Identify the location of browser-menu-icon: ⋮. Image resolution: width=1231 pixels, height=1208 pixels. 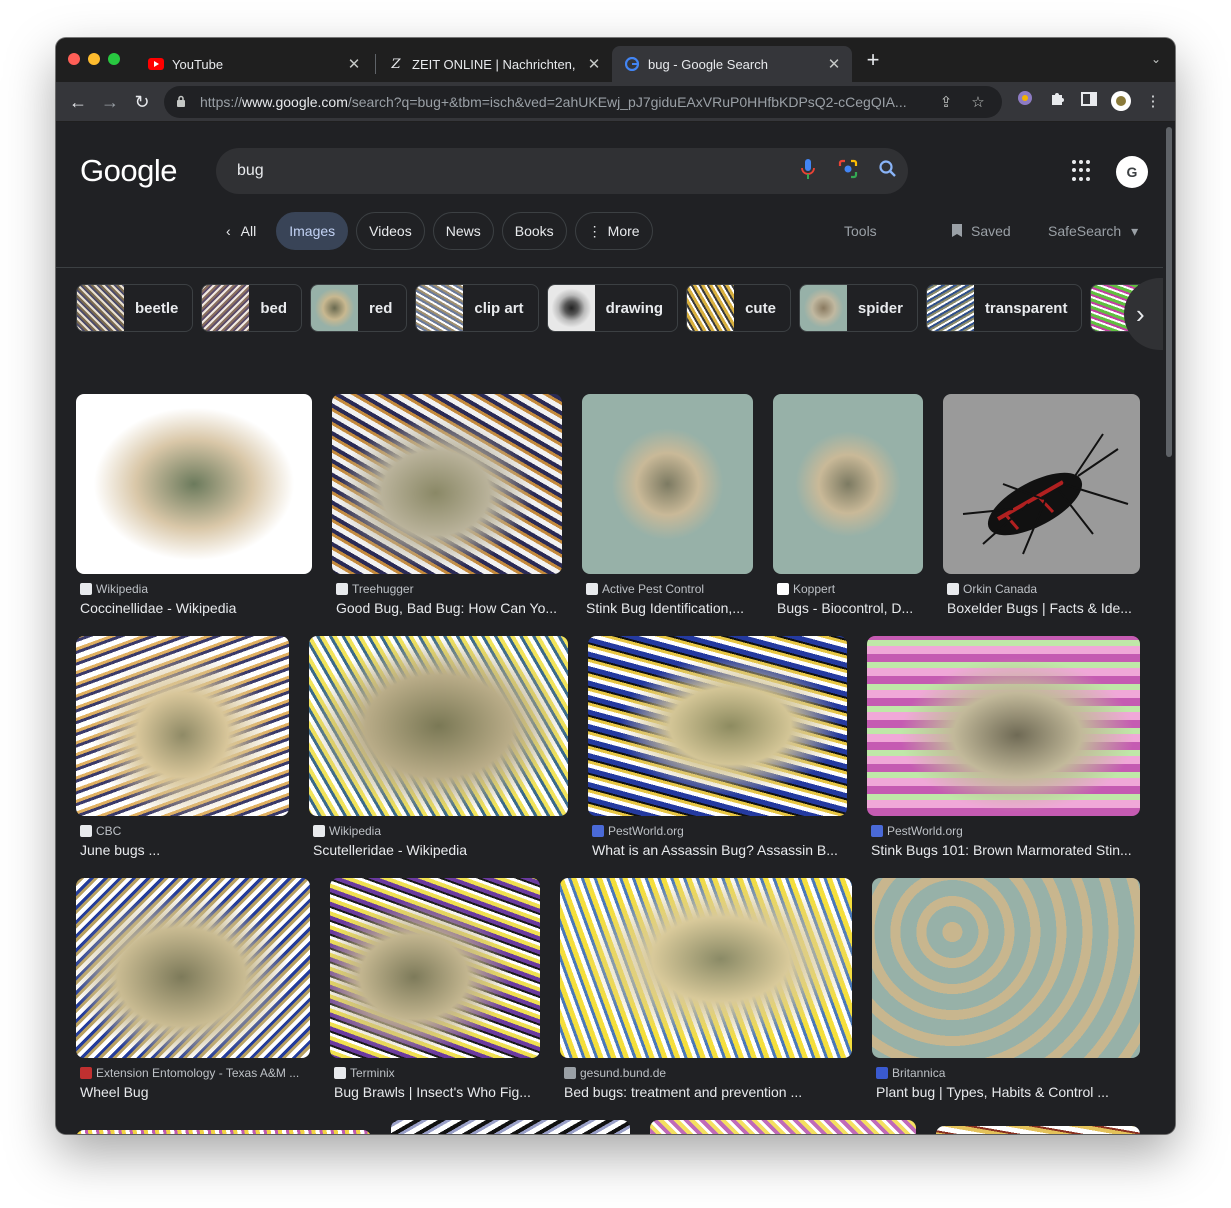
(1153, 102).